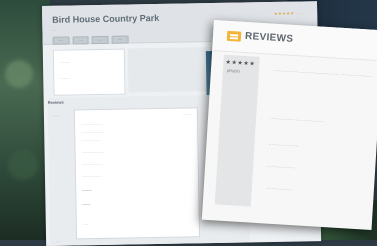 The width and height of the screenshot is (377, 246). What do you see at coordinates (289, 13) in the screenshot?
I see `header-rating: ★★★★★ ·····` at bounding box center [289, 13].